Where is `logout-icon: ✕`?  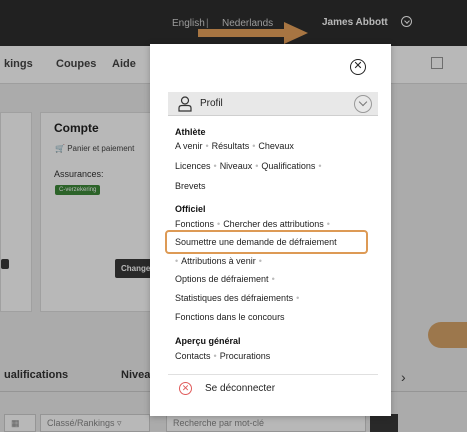 logout-icon: ✕ is located at coordinates (185, 388).